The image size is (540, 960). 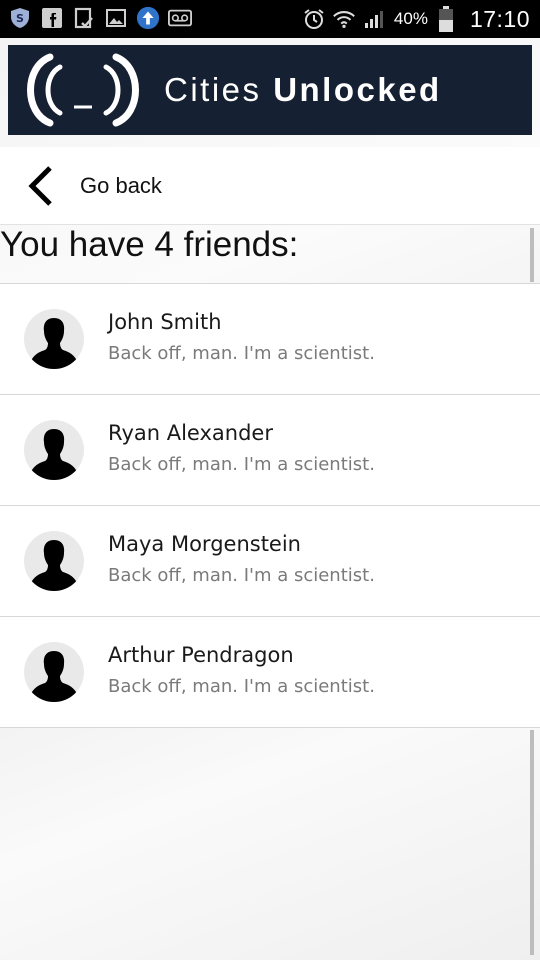 I want to click on svg-text: S, so click(x=20, y=18).